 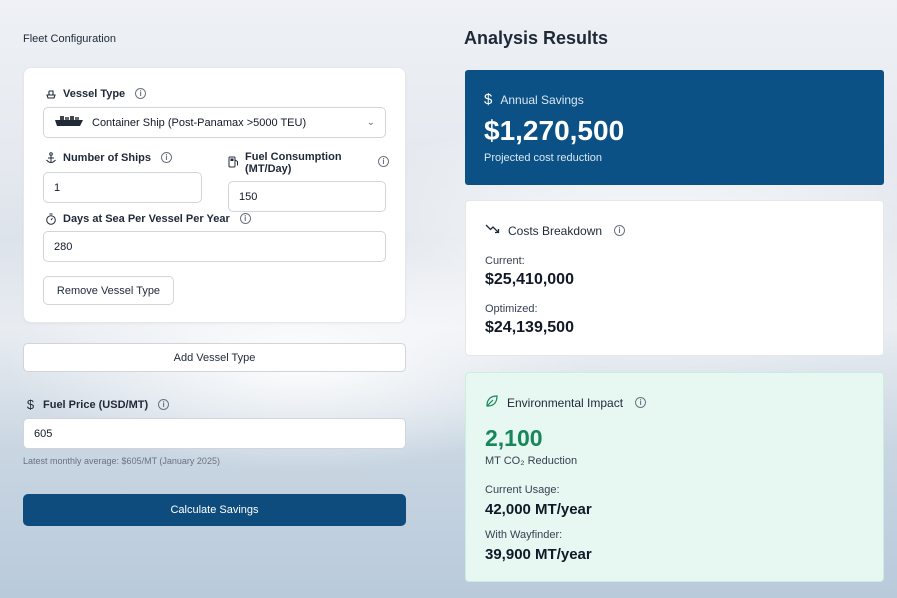 I want to click on vessel-type-label-row: Vessel Type i, so click(x=95, y=93).